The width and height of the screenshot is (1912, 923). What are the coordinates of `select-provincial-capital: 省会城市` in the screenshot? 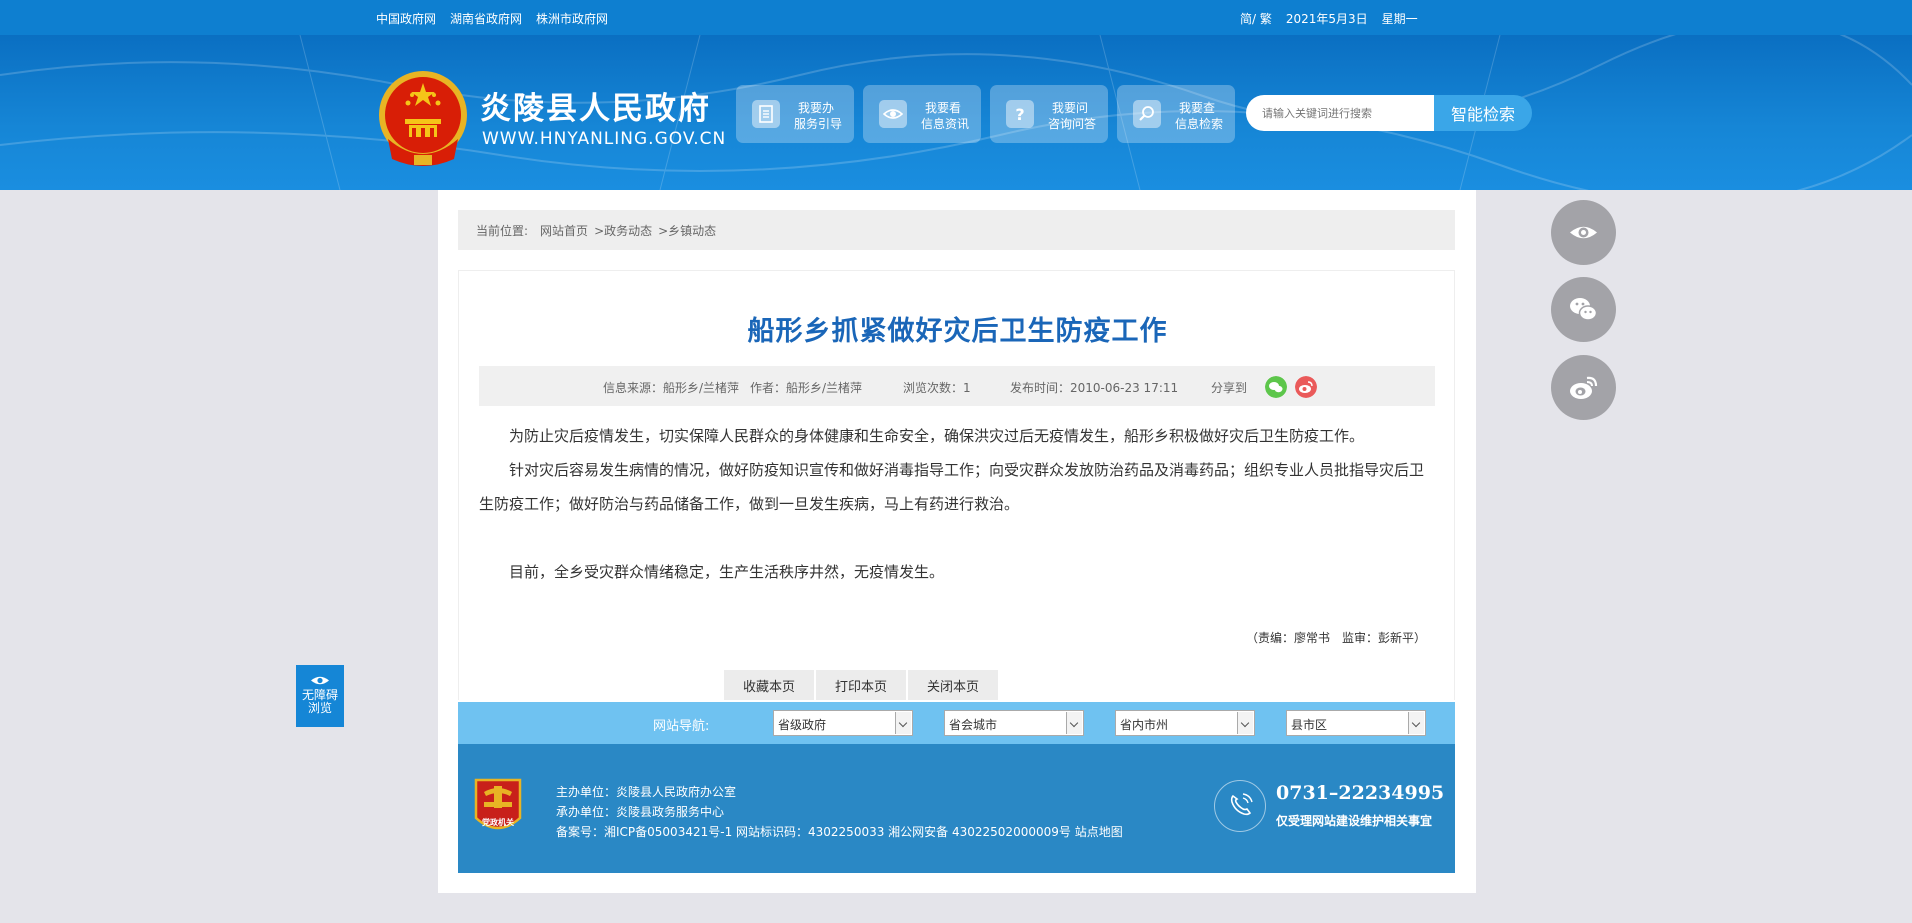 It's located at (1014, 723).